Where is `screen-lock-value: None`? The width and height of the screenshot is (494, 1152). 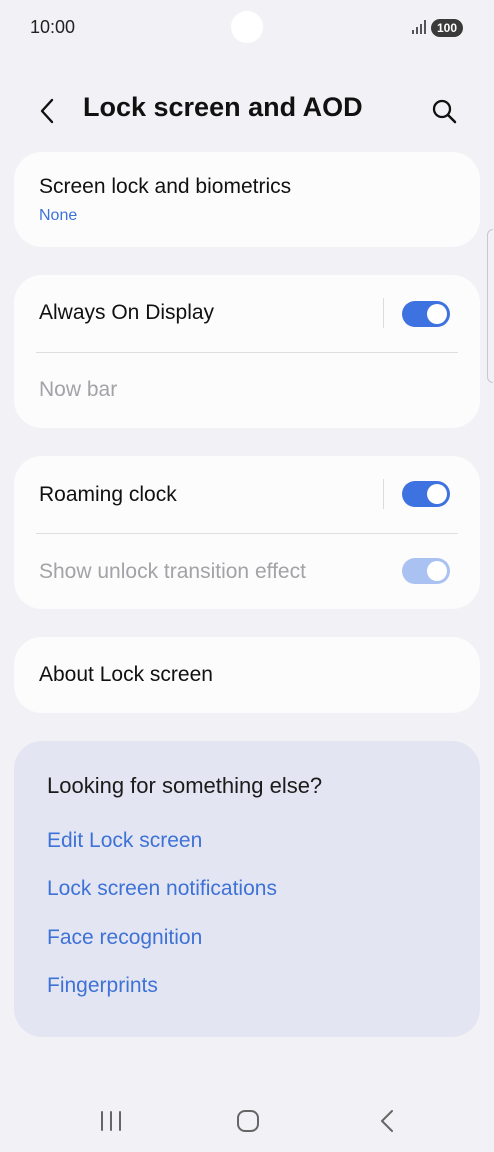 screen-lock-value: None is located at coordinates (58, 215).